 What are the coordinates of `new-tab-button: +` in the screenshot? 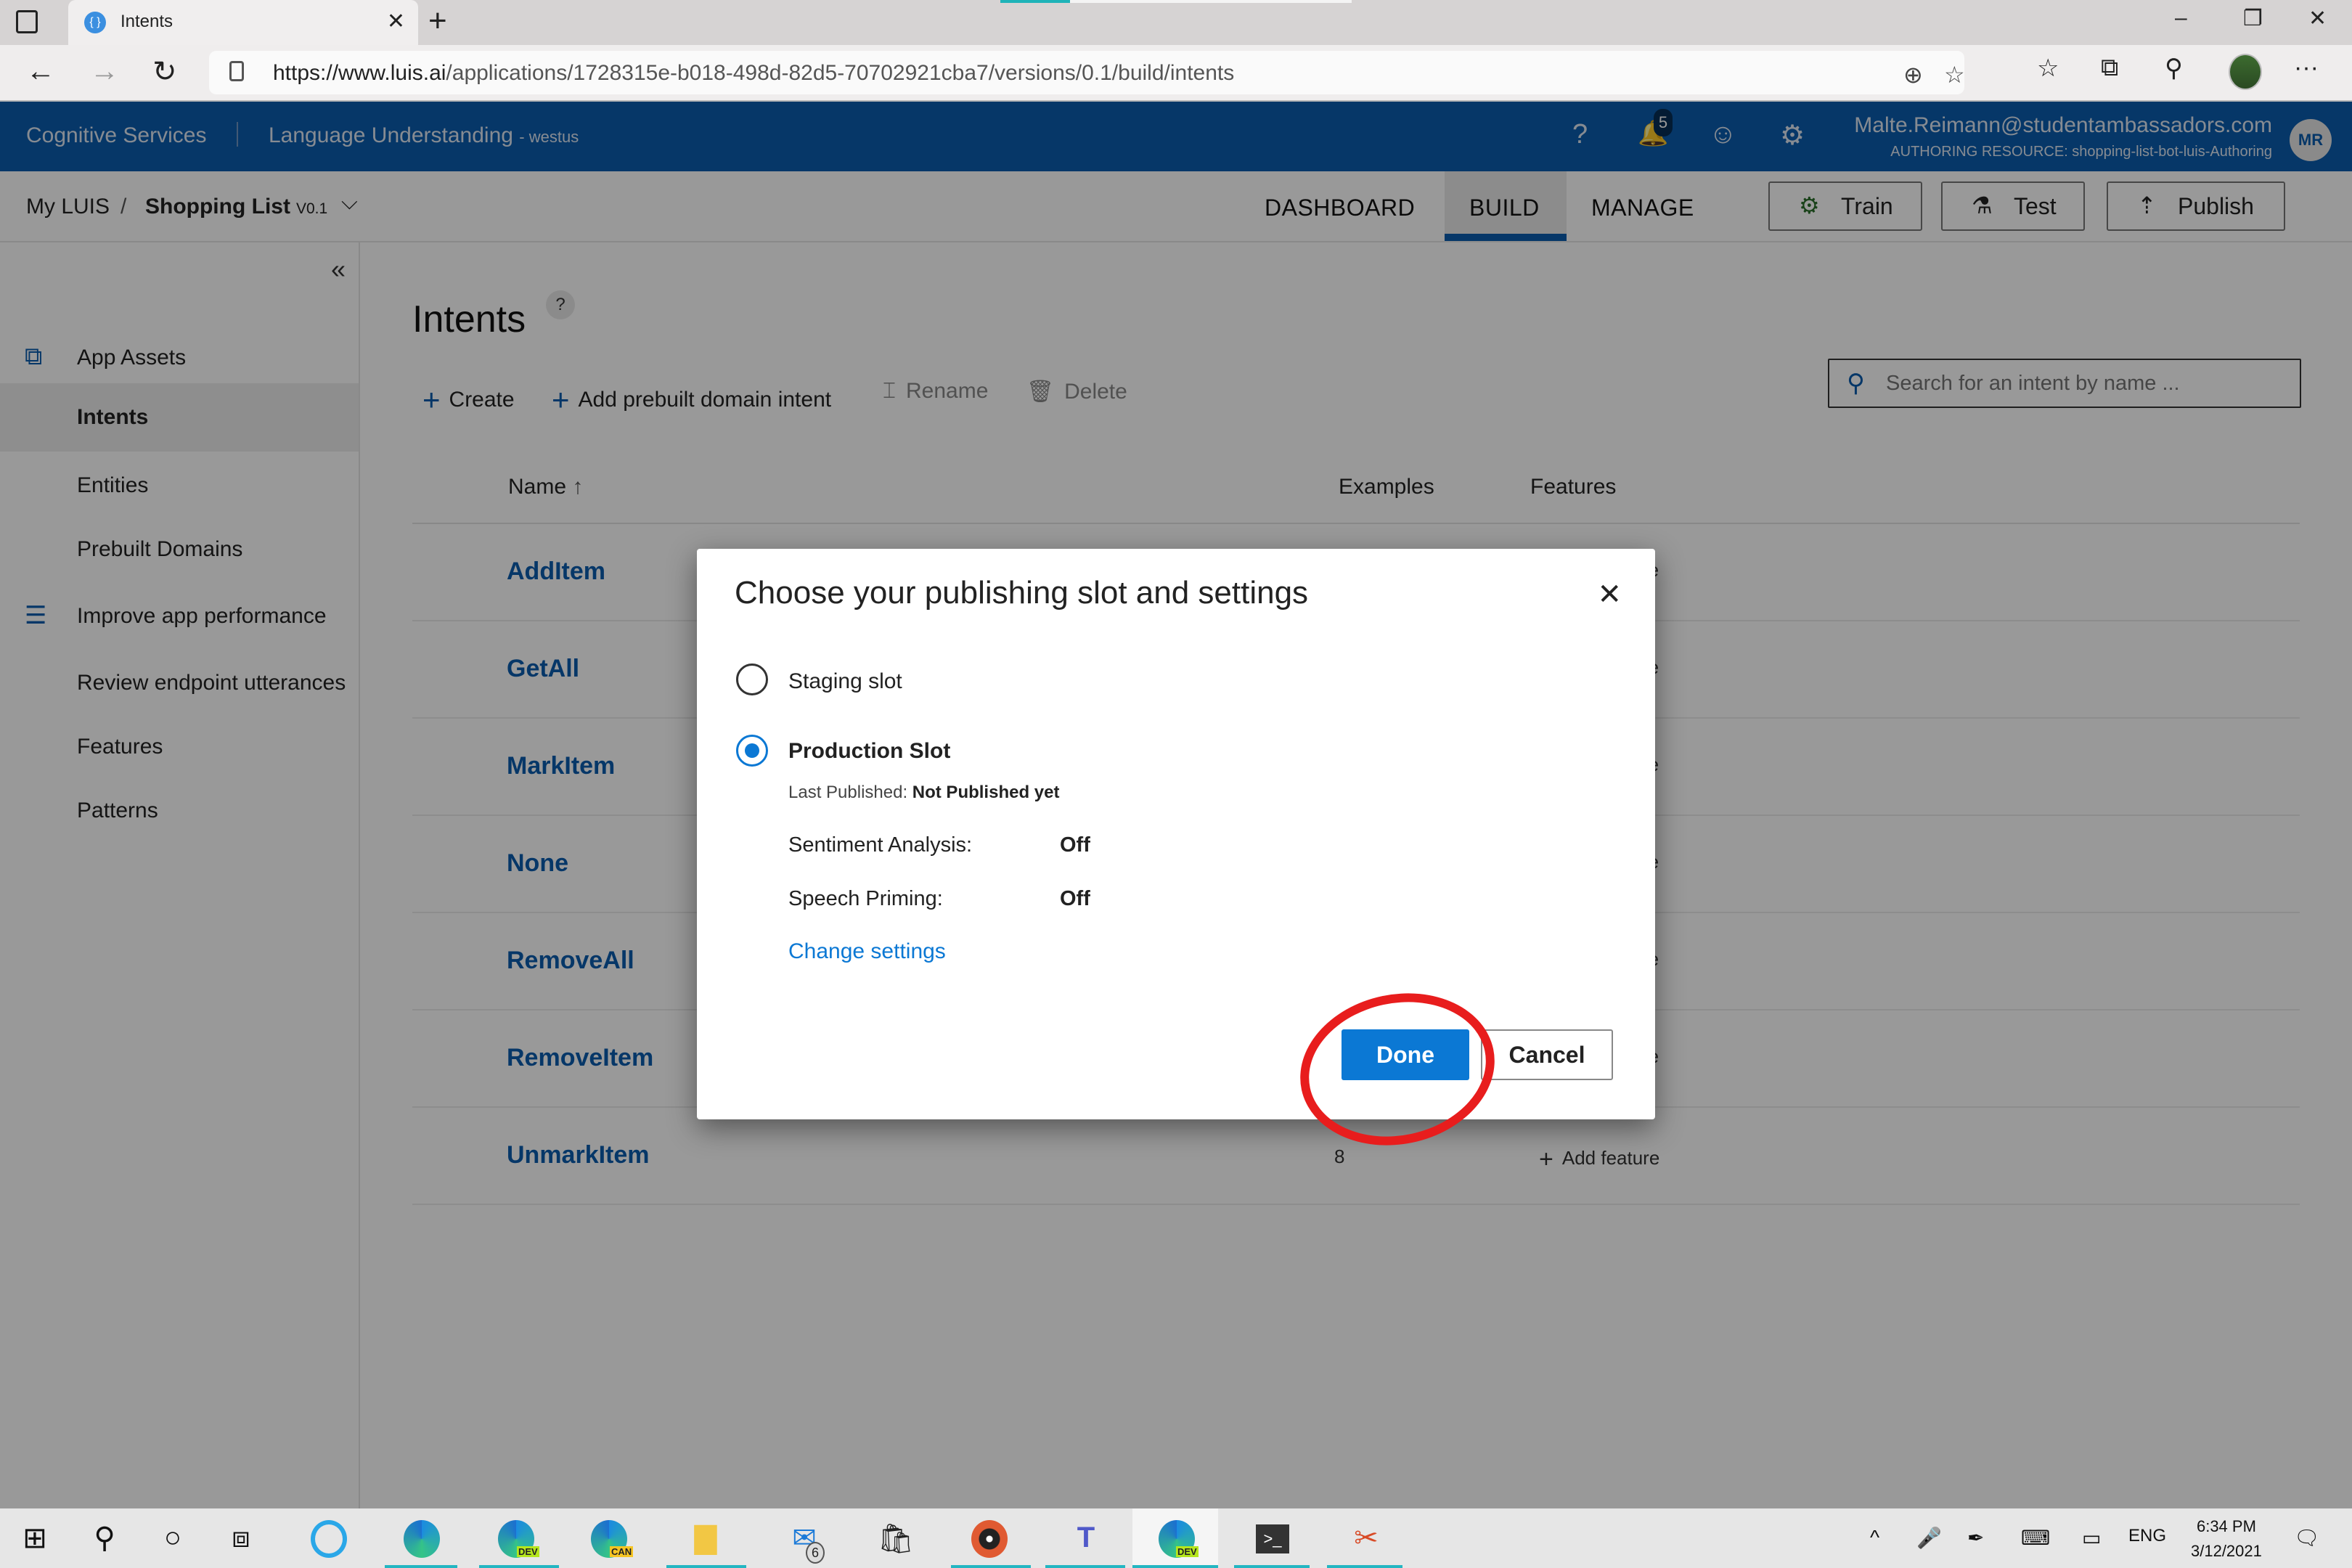 It's located at (438, 21).